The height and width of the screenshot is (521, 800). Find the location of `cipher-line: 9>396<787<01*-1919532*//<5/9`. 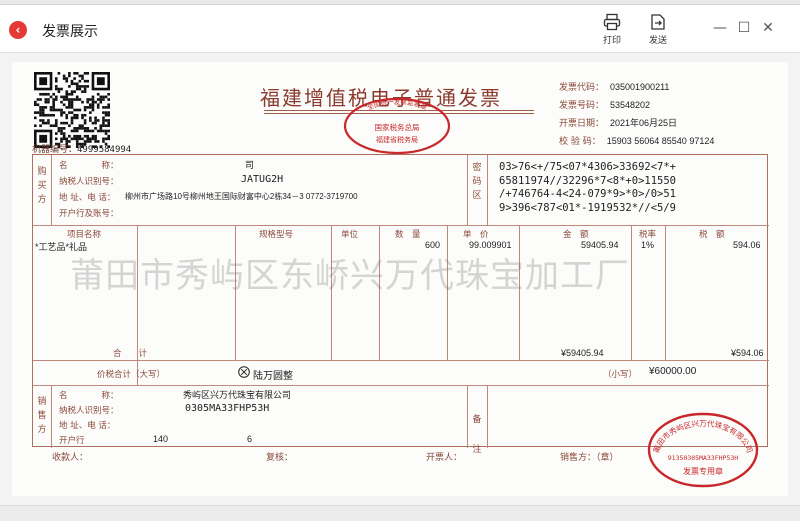

cipher-line: 9>396<787<01*-1919532*//<5/9 is located at coordinates (588, 207).